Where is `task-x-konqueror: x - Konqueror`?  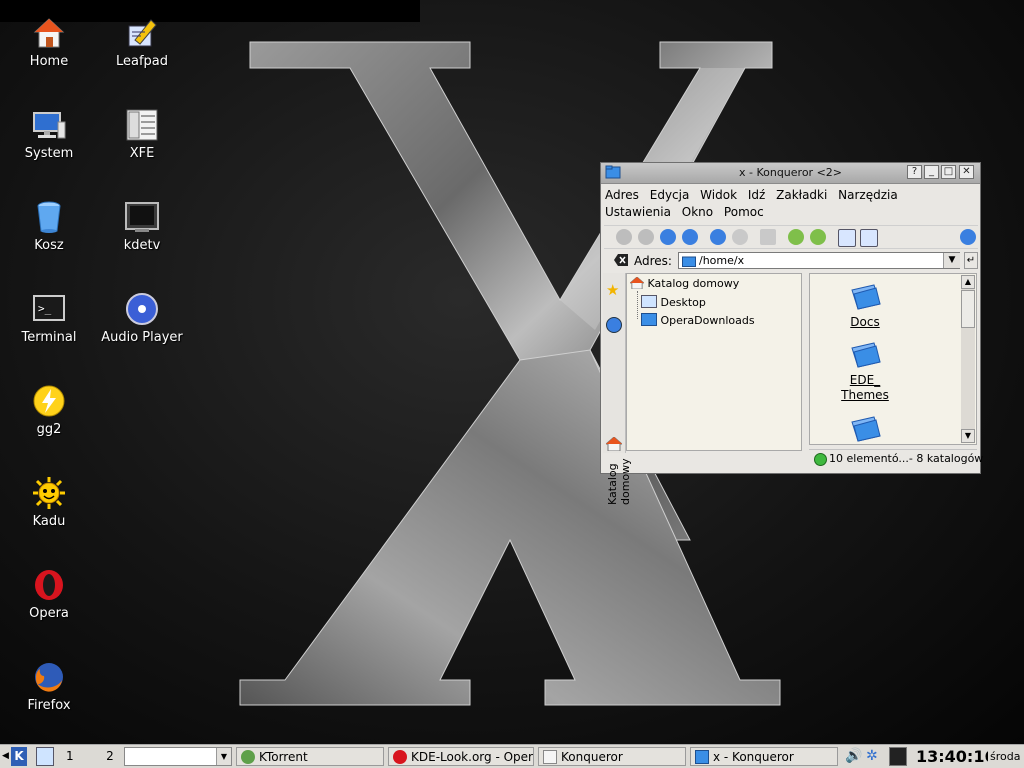 task-x-konqueror: x - Konqueror is located at coordinates (764, 756).